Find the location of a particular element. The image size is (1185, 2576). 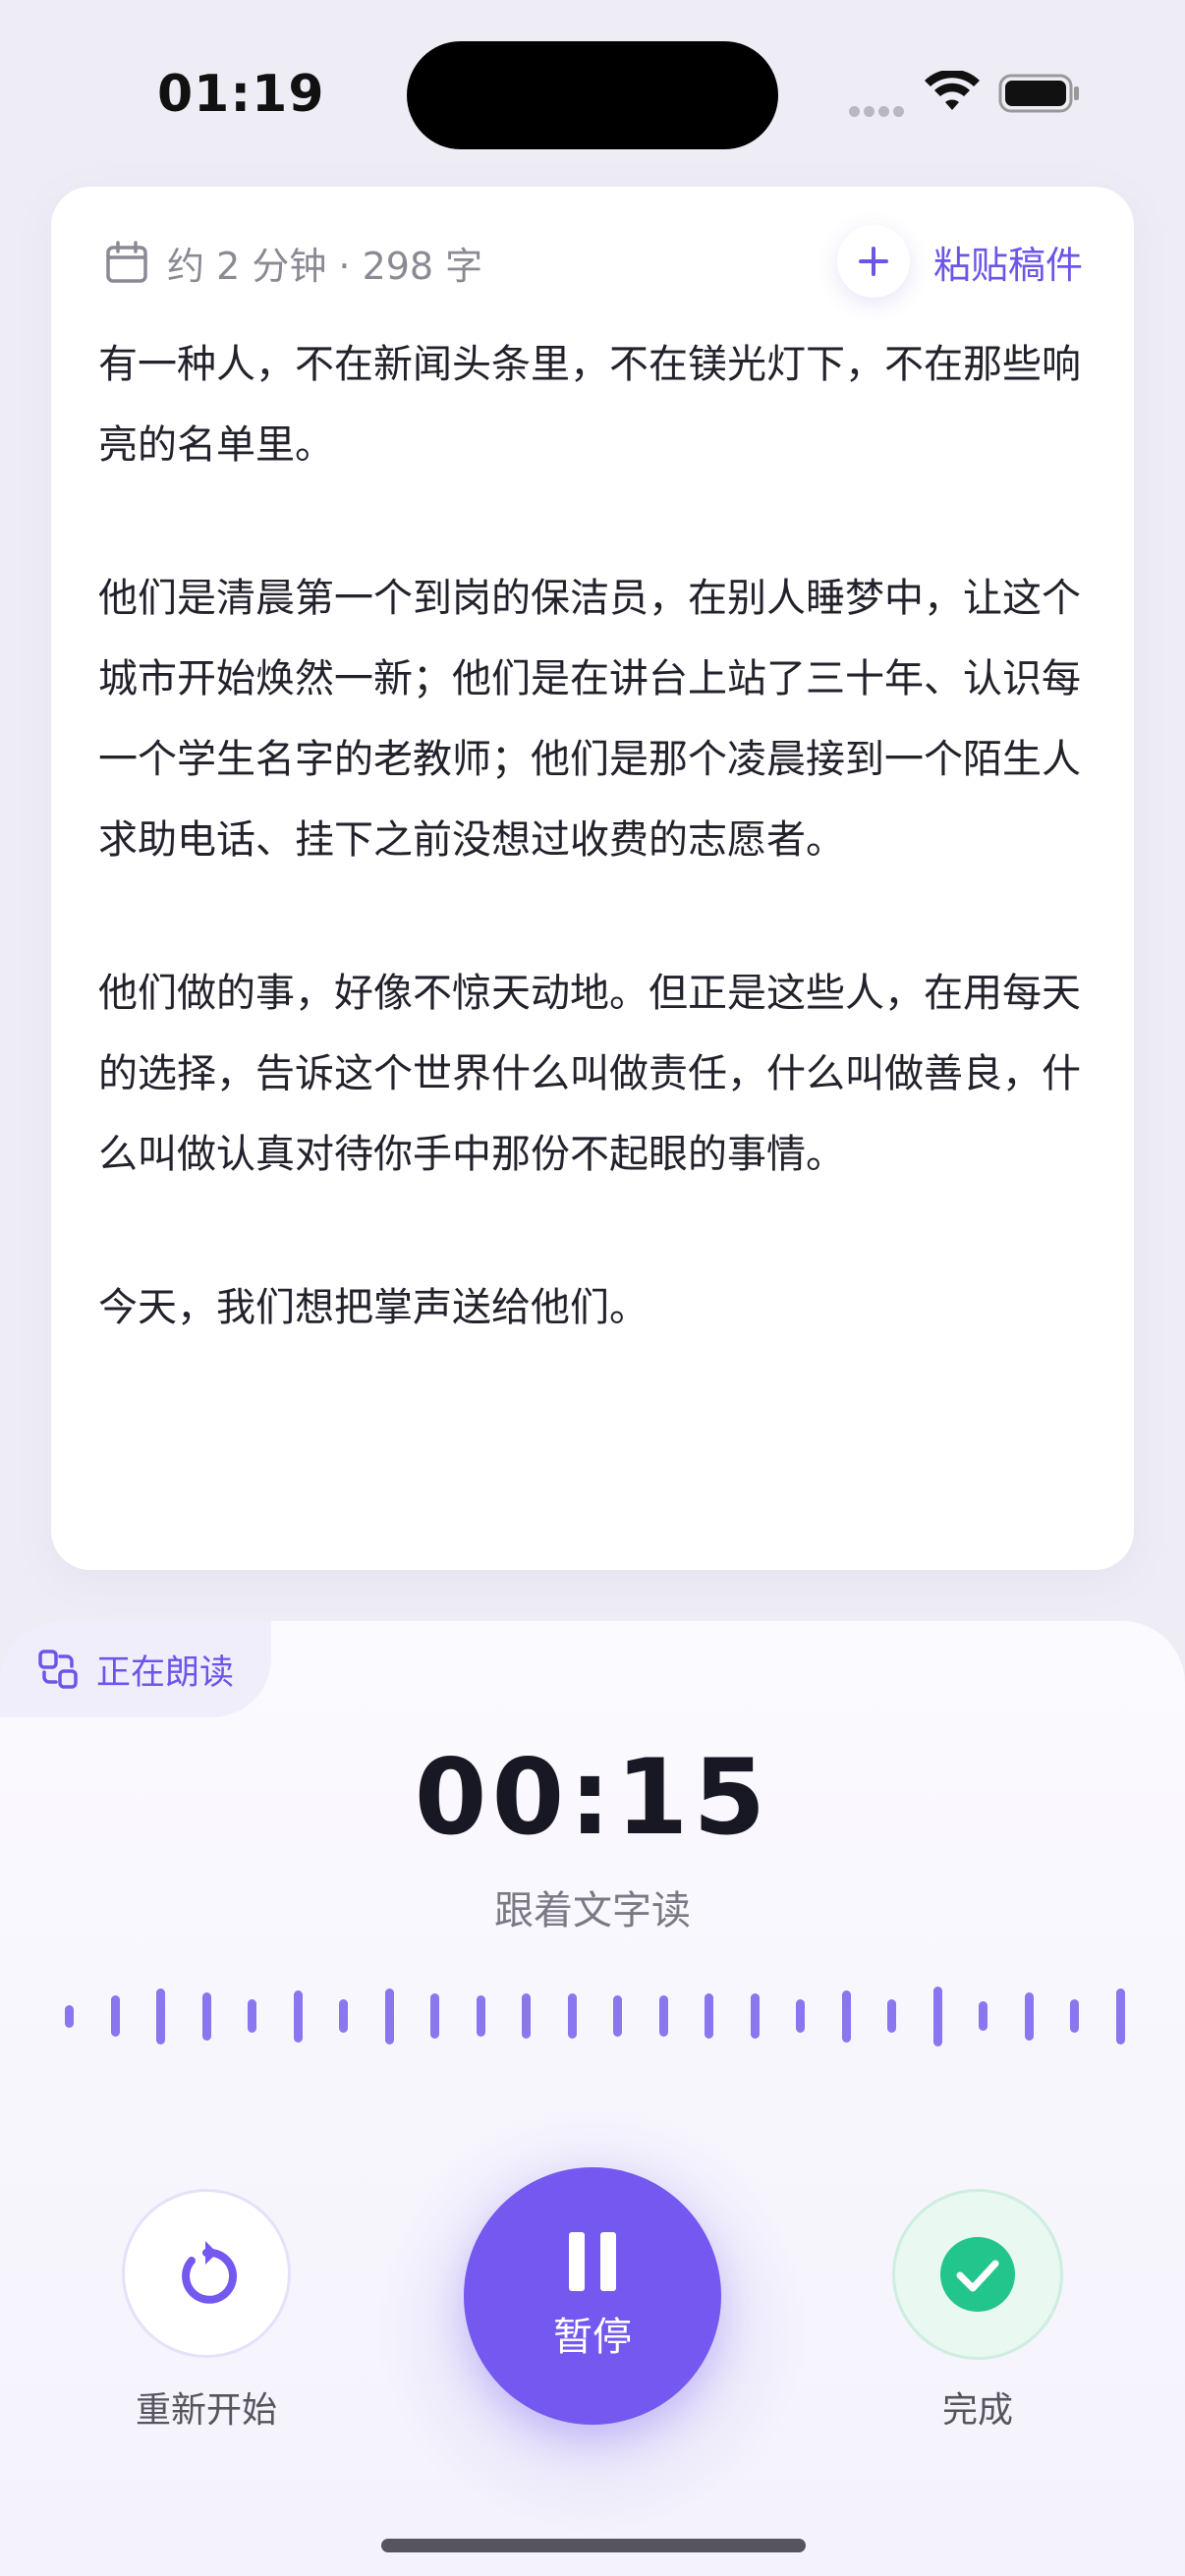

pause-label: 暂停 is located at coordinates (592, 2337).